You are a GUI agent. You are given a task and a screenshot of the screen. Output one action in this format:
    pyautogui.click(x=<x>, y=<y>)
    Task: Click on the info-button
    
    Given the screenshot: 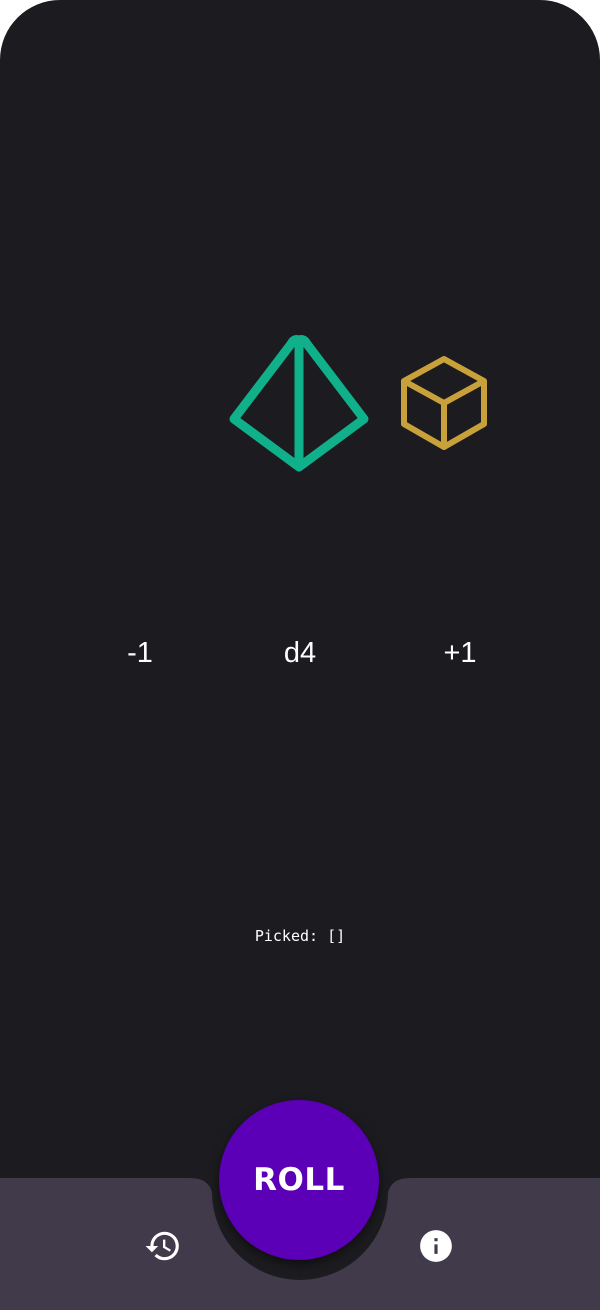 What is the action you would take?
    pyautogui.click(x=436, y=1246)
    